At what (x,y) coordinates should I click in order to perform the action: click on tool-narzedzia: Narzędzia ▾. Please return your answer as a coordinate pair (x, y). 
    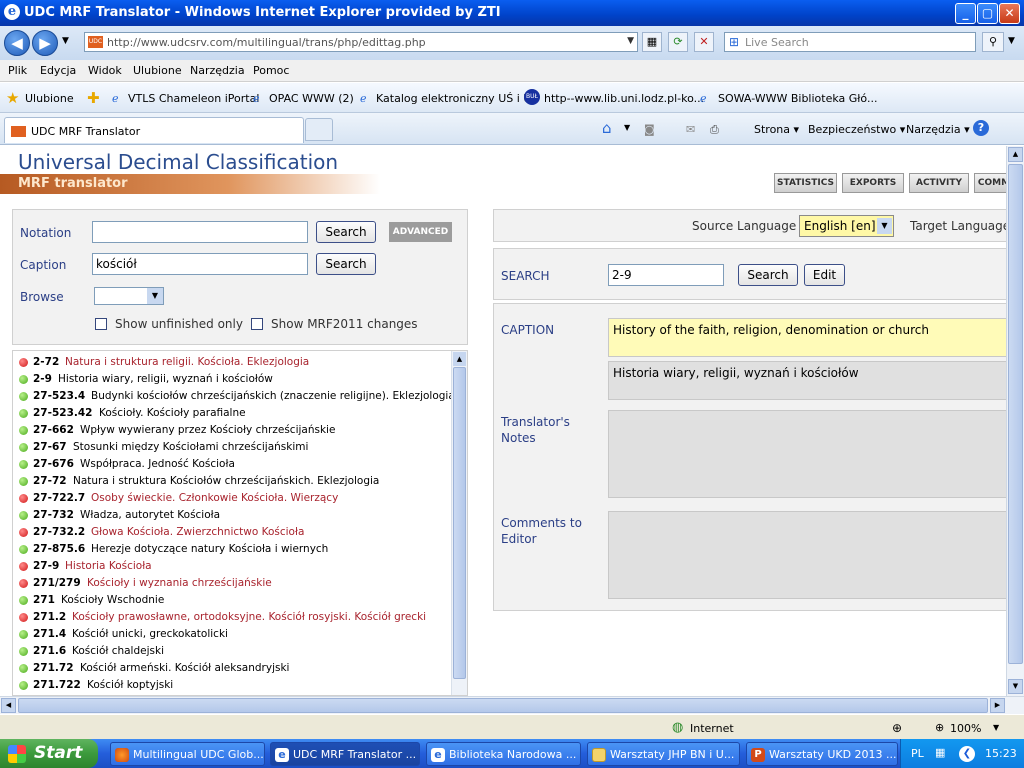
    Looking at the image, I should click on (938, 129).